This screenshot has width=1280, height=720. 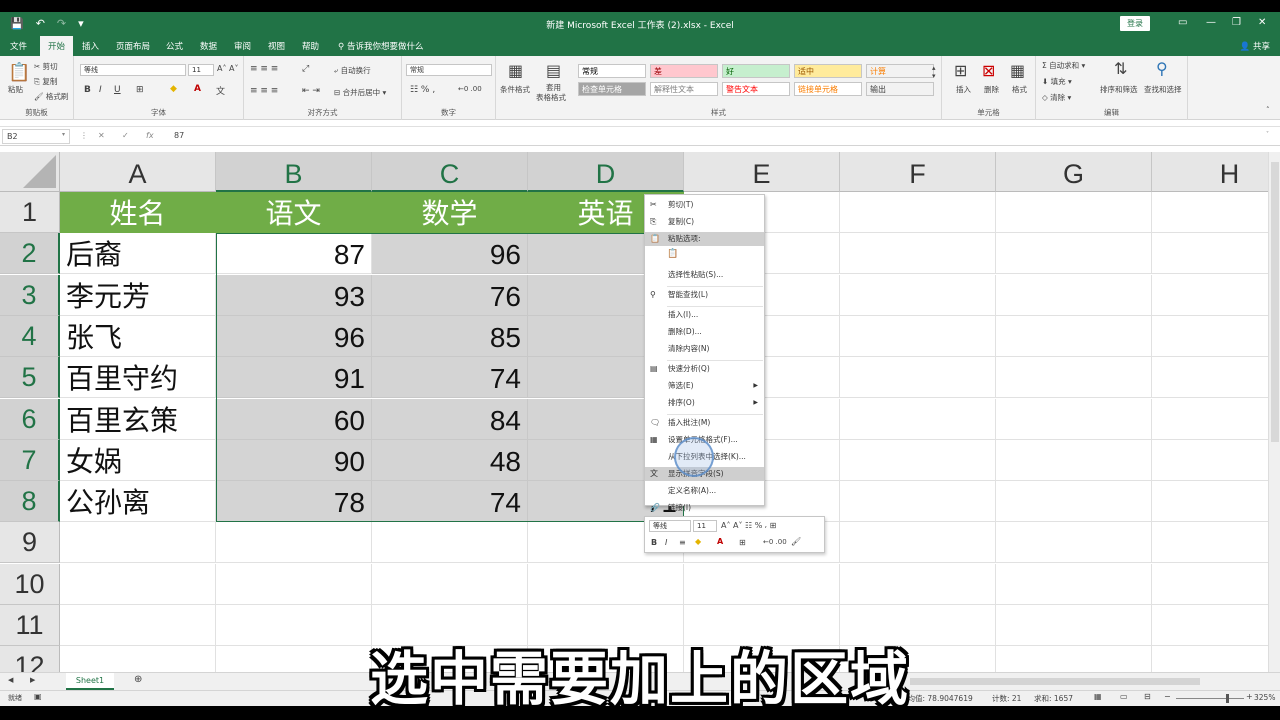 I want to click on column-header-b: B, so click(x=294, y=172).